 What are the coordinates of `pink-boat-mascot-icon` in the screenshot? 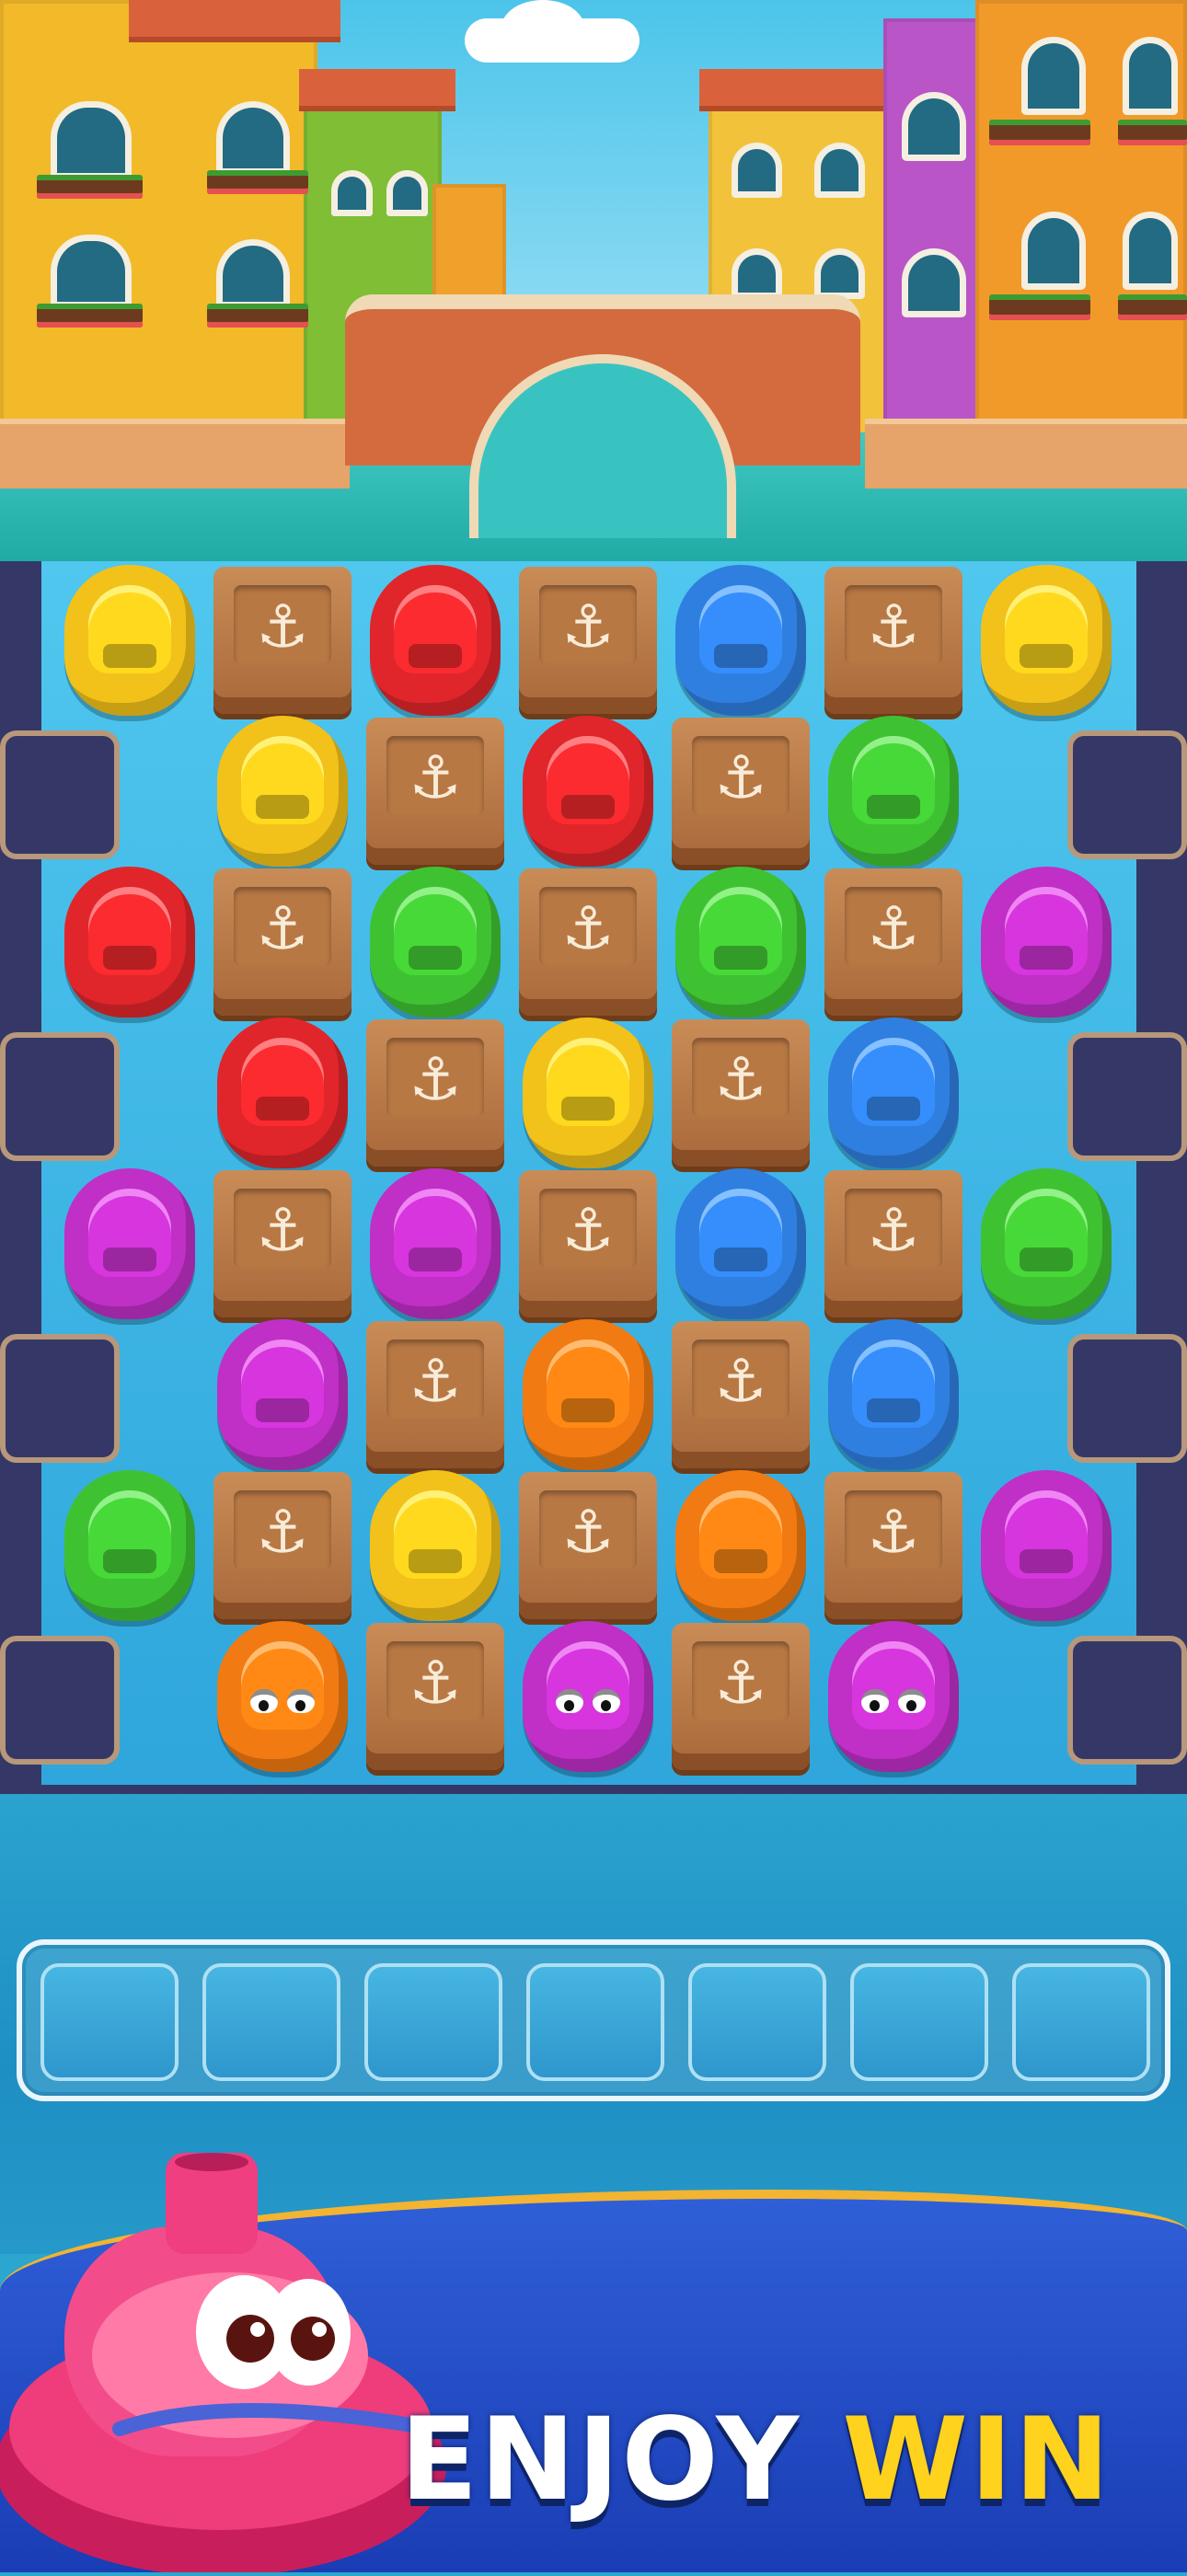 It's located at (230, 2364).